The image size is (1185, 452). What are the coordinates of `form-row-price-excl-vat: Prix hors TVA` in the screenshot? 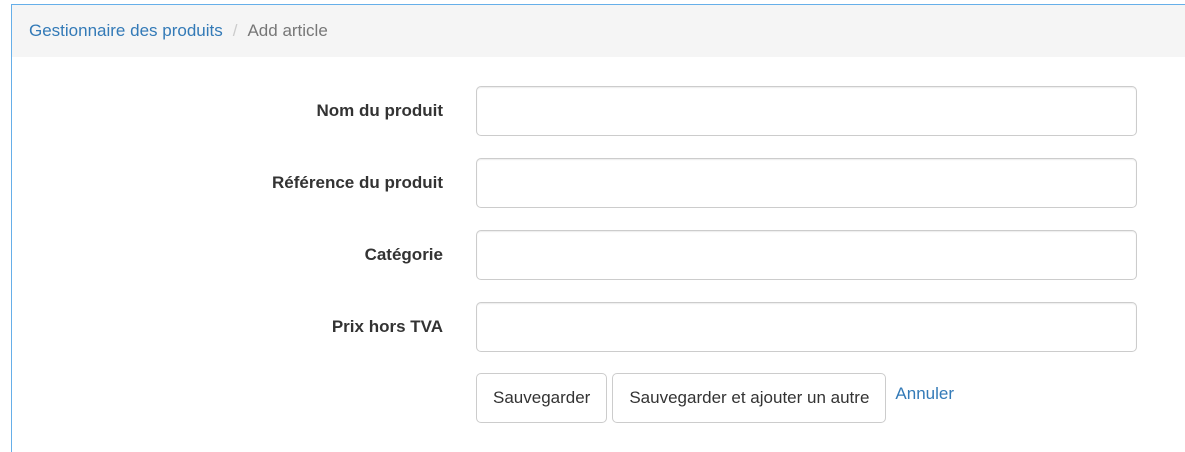 It's located at (598, 327).